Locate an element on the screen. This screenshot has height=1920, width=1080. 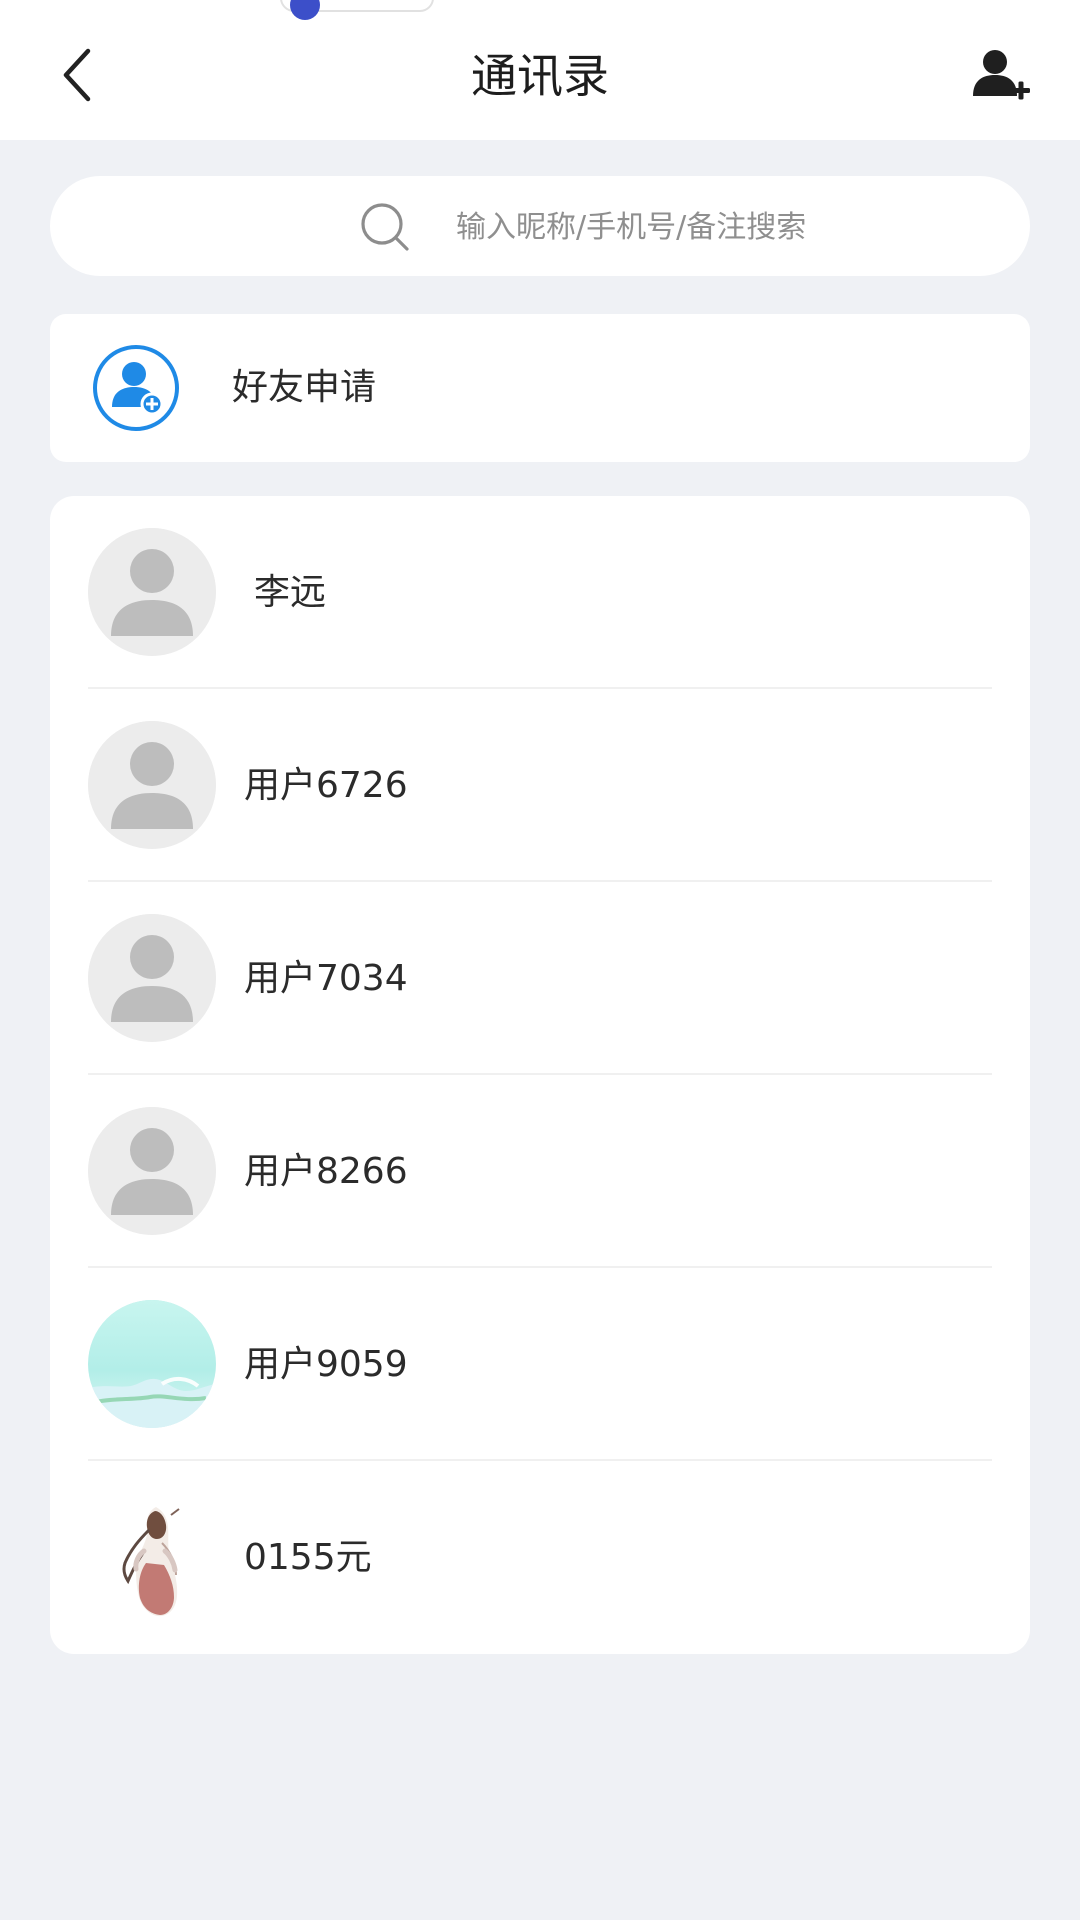
friend-request-entry: 好友申请 is located at coordinates (540, 388).